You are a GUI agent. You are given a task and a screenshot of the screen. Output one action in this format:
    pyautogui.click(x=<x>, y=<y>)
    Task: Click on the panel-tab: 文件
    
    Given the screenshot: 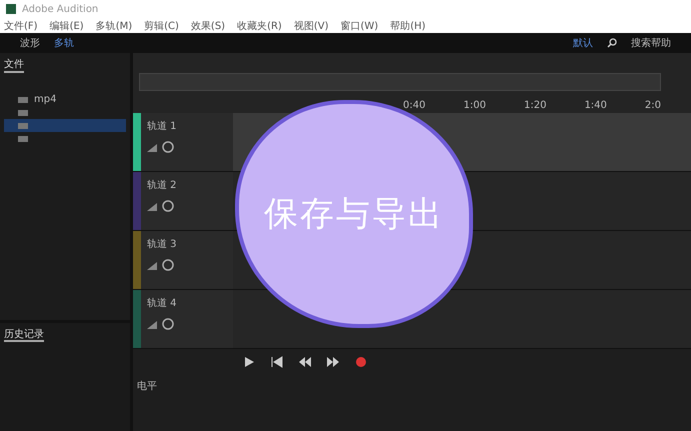 What is the action you would take?
    pyautogui.click(x=14, y=65)
    